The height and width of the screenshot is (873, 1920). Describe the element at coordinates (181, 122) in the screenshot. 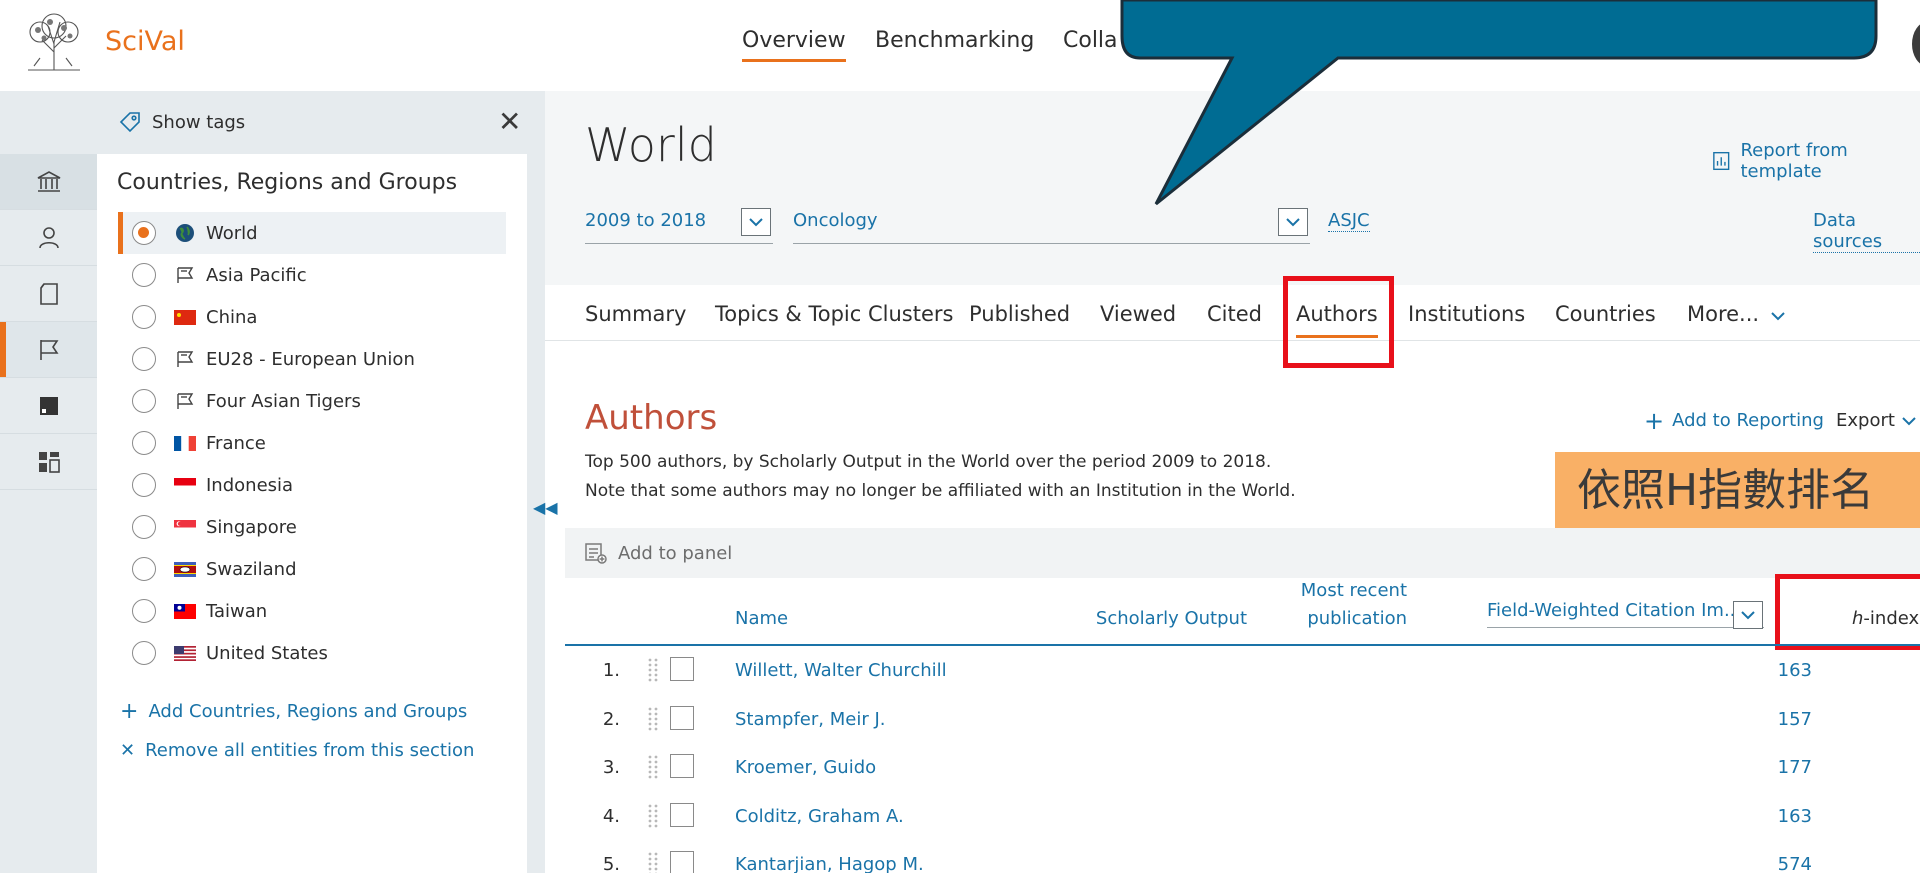

I see `show-tags-button: Show tags` at that location.